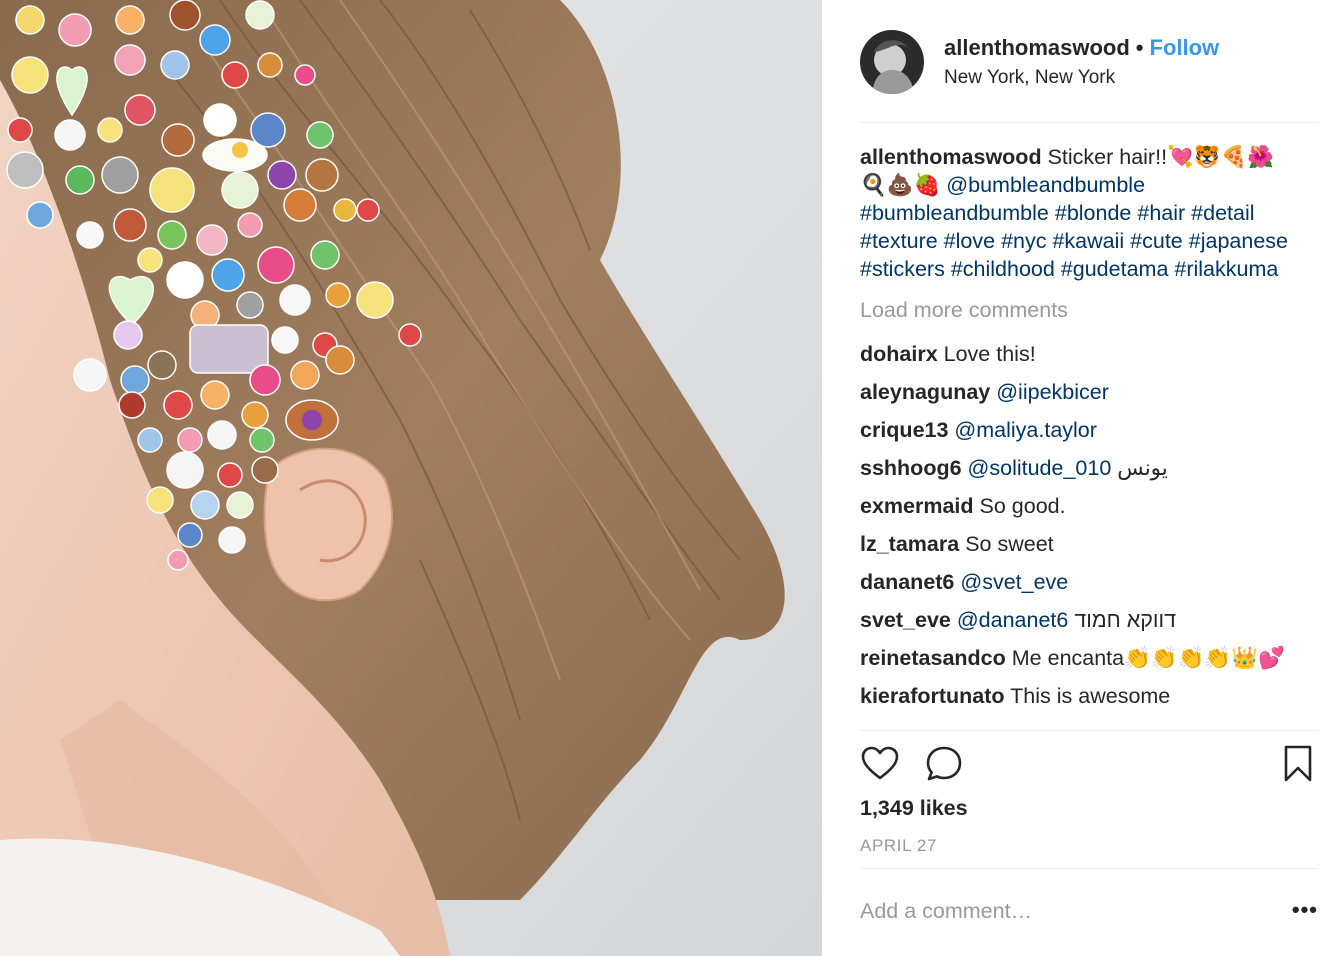  I want to click on caption-tag: #childhood, so click(1003, 269).